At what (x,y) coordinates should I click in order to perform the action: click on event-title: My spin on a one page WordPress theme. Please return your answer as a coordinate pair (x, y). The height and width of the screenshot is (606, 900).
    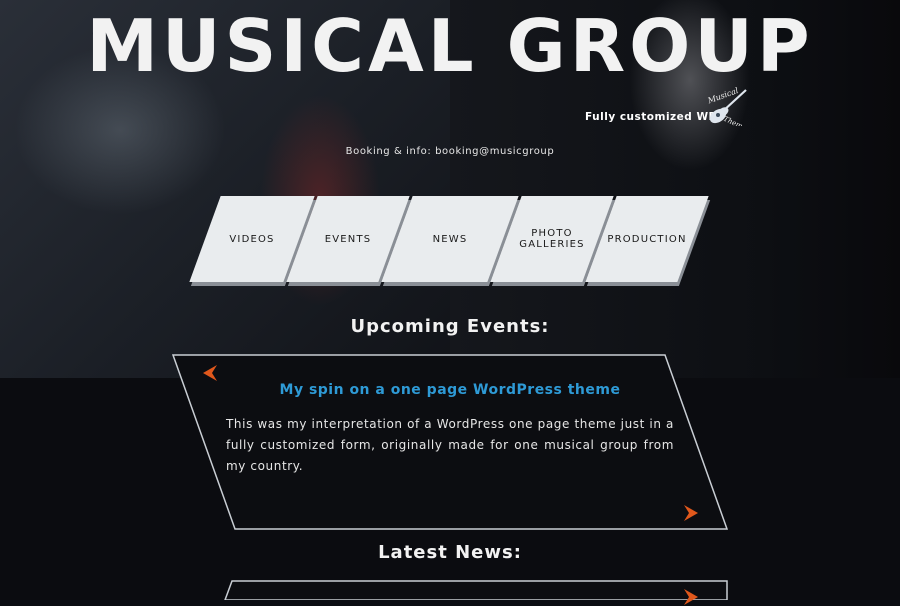
    Looking at the image, I should click on (450, 390).